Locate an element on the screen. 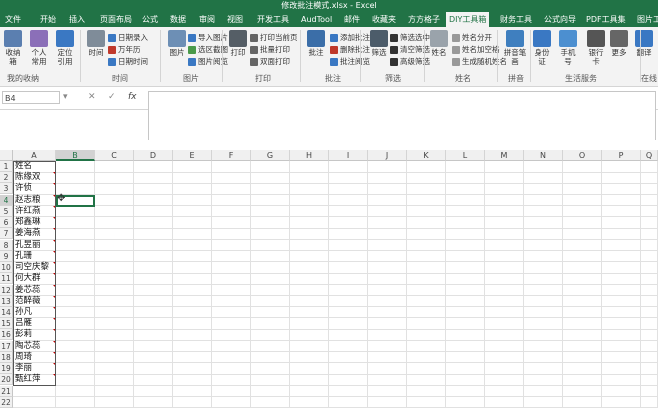  name-list-border is located at coordinates (34, 273).